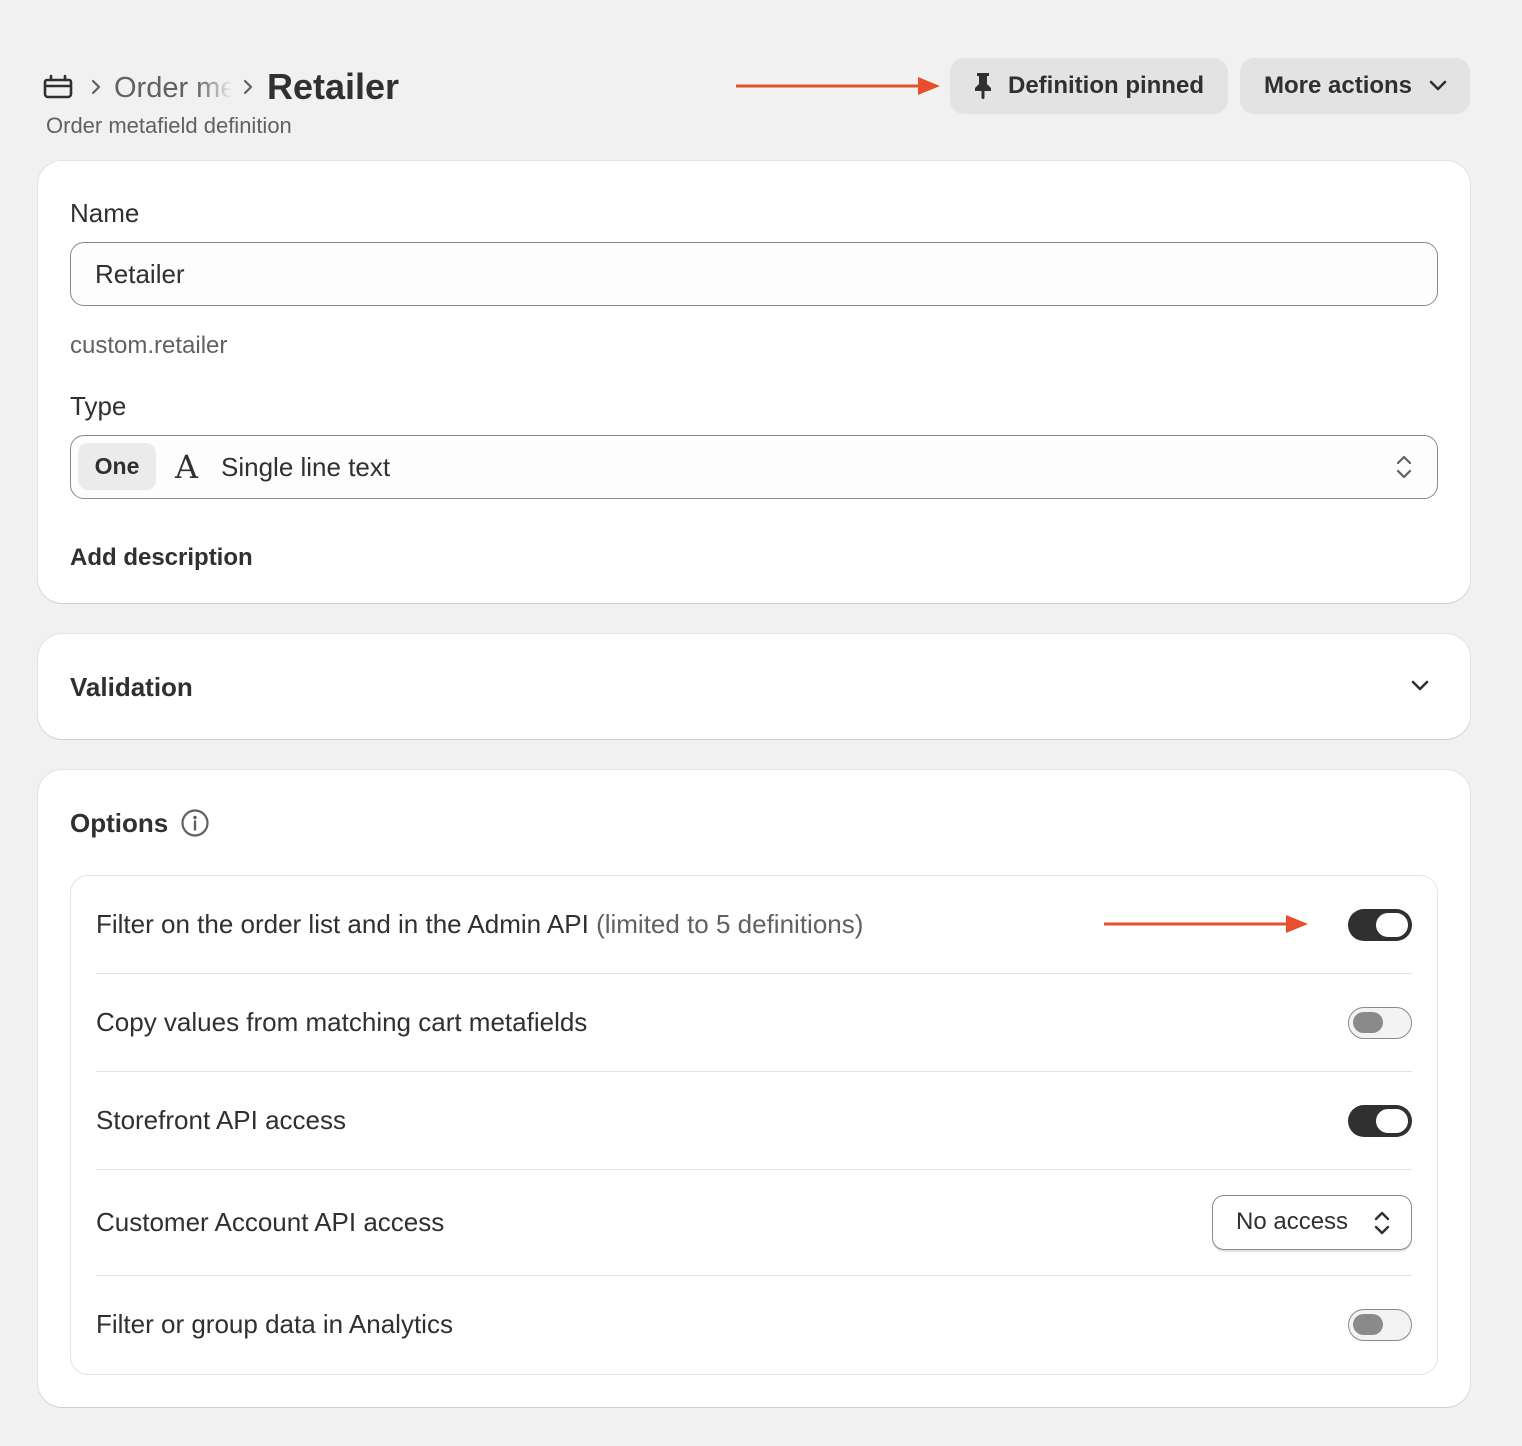 The width and height of the screenshot is (1522, 1446). Describe the element at coordinates (754, 686) in the screenshot. I see `validation-card: Validation` at that location.